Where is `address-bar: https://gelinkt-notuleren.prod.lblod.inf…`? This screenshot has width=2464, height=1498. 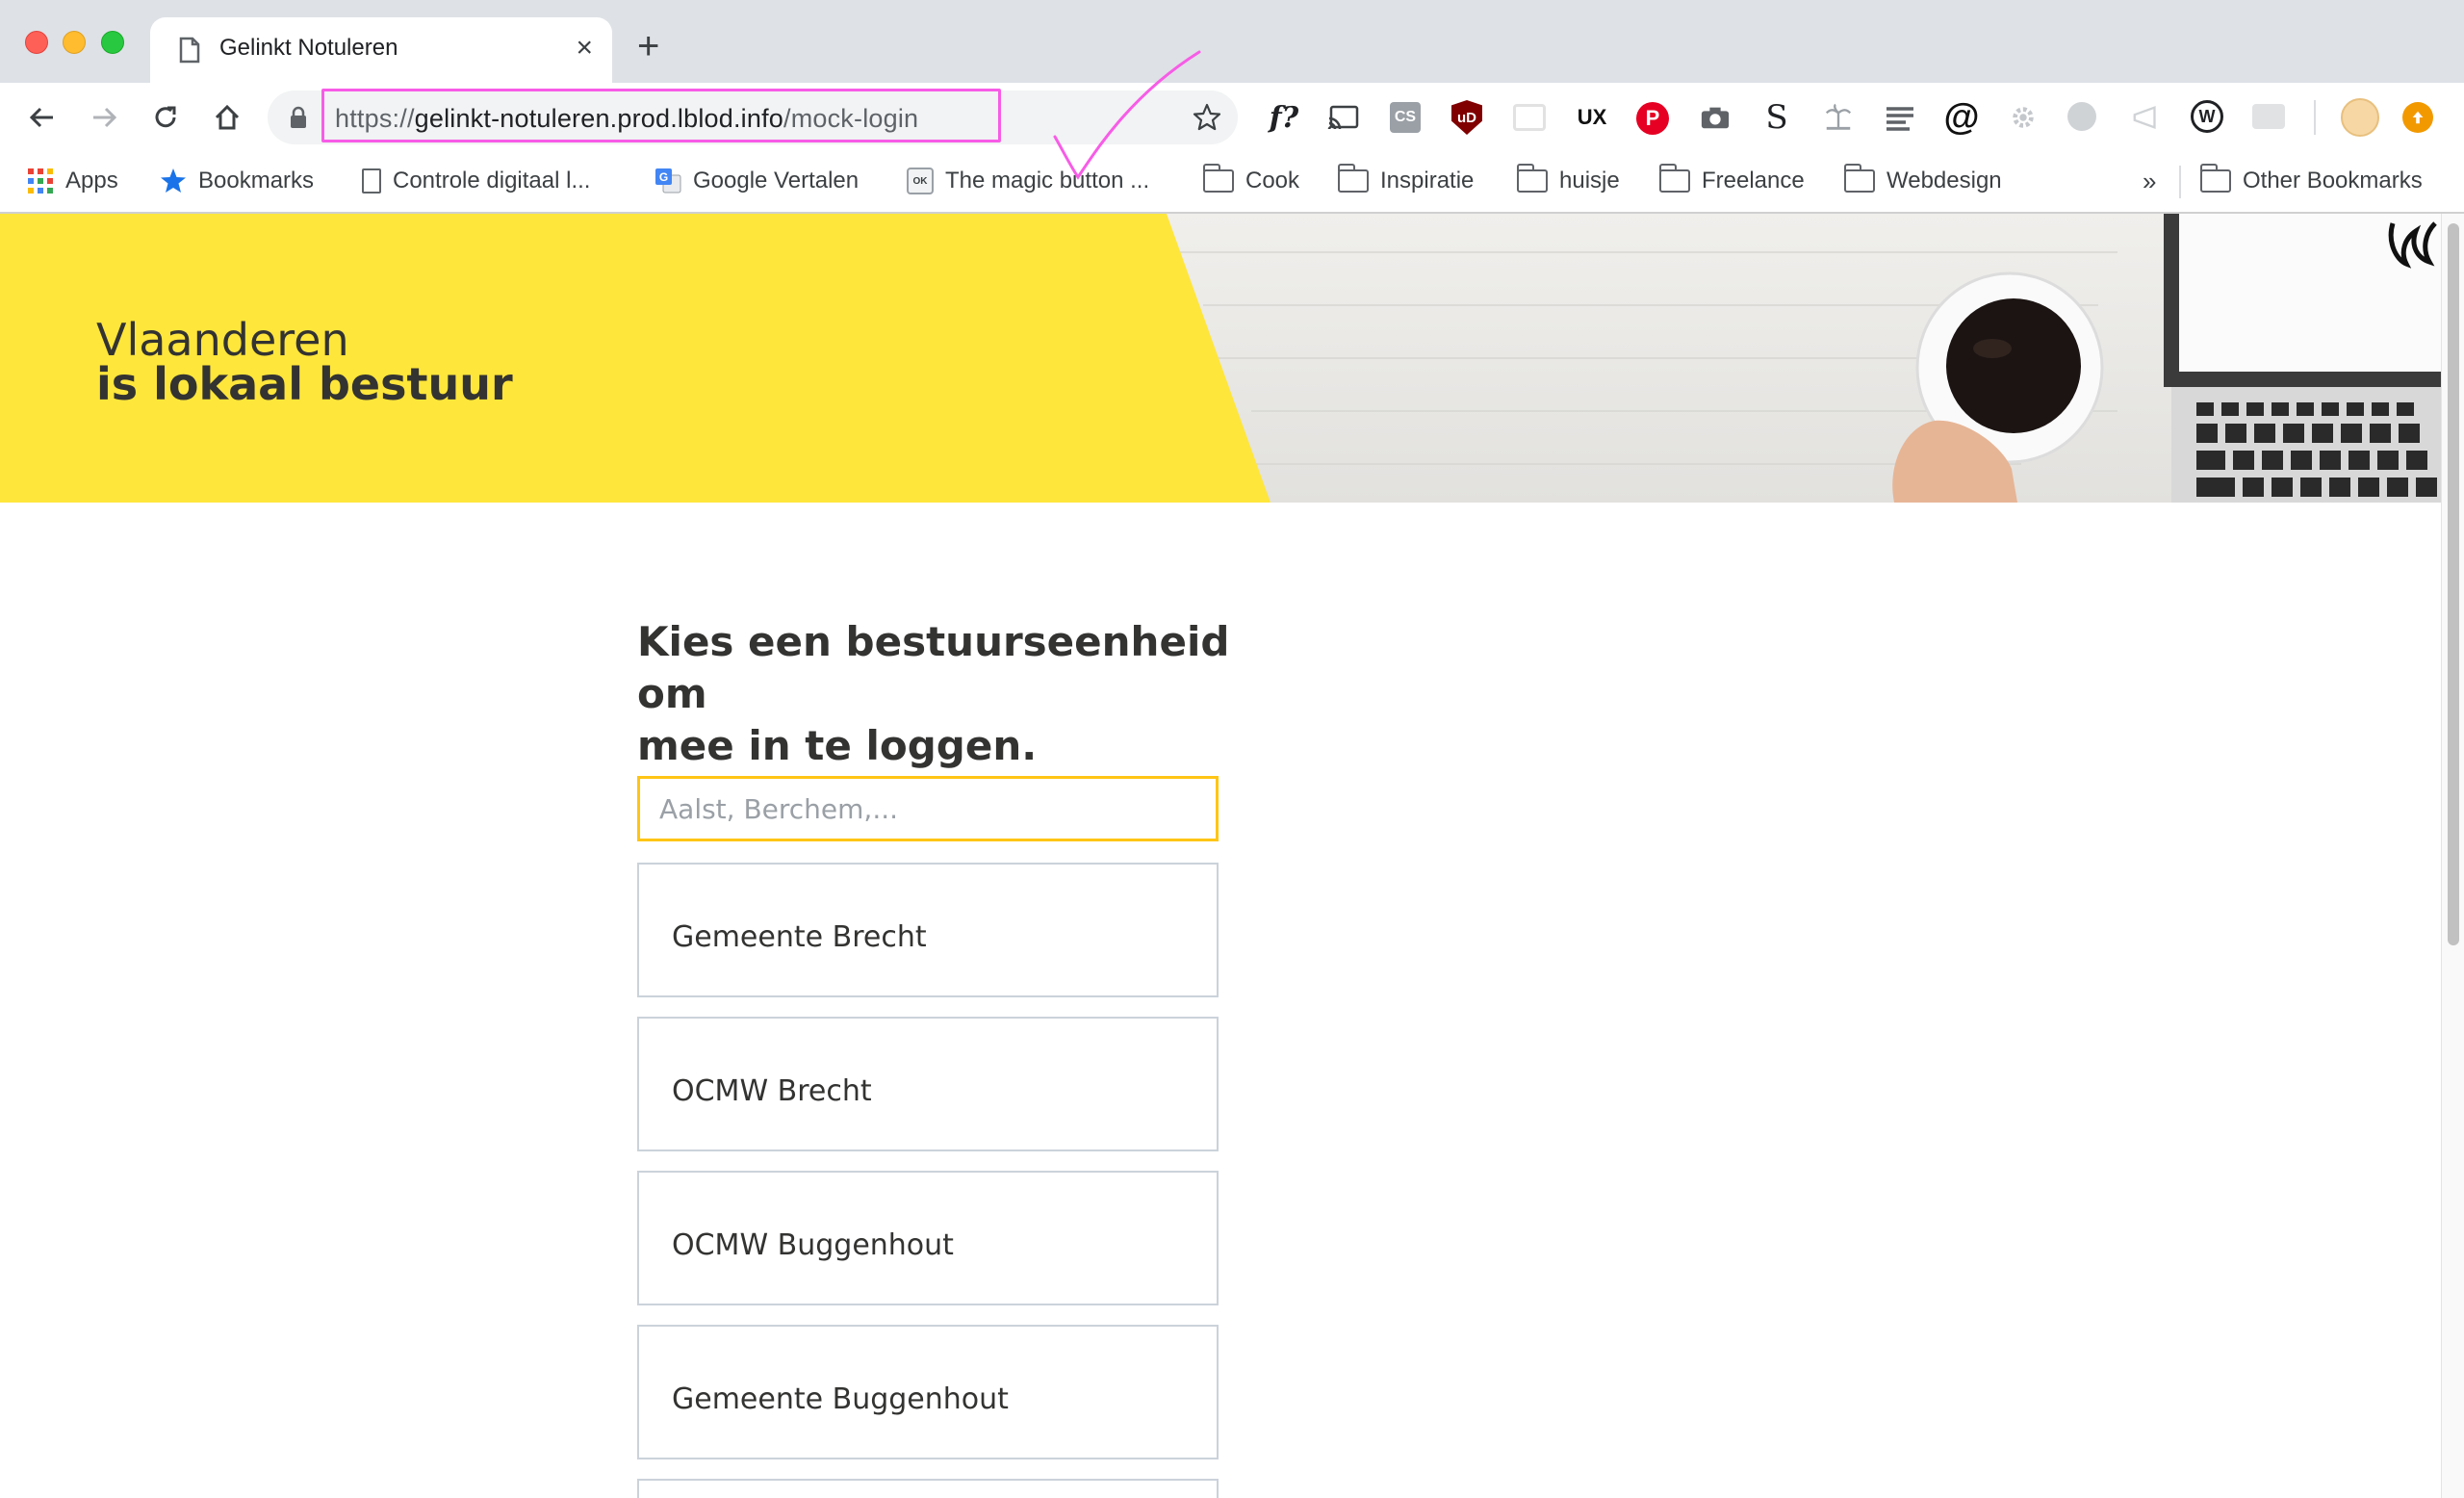
address-bar: https://gelinkt-notuleren.prod.lblod.inf… is located at coordinates (753, 116).